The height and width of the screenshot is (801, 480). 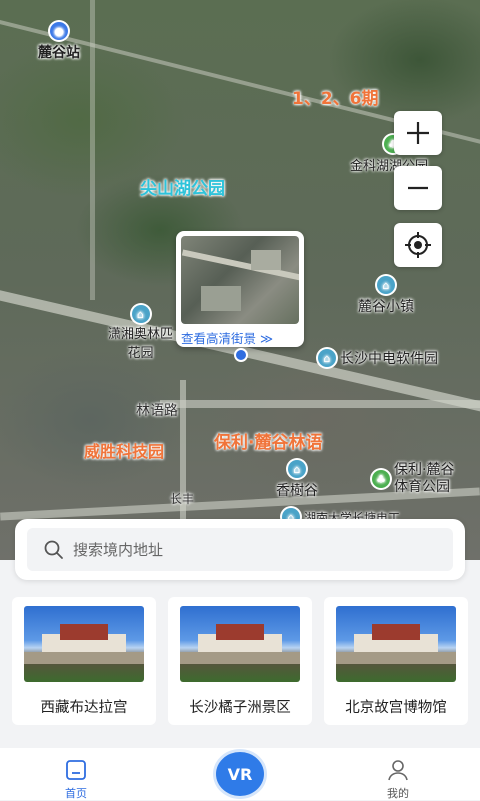 I want to click on station-label: 麓谷站, so click(x=59, y=53).